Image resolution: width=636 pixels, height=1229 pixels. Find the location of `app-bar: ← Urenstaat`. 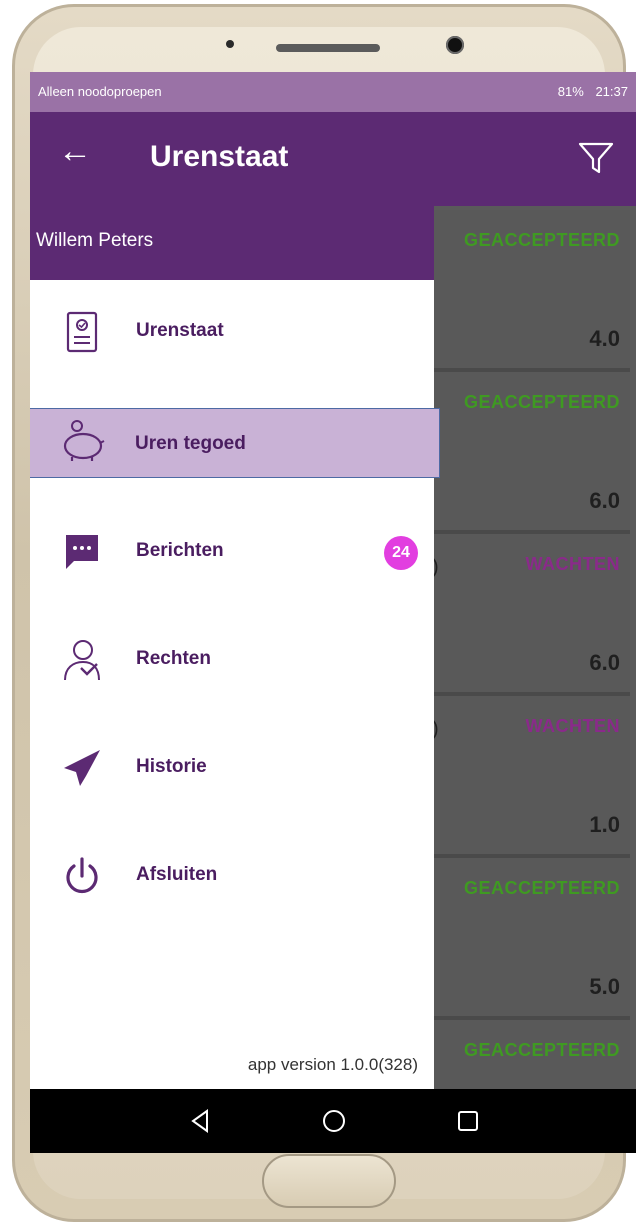

app-bar: ← Urenstaat is located at coordinates (333, 159).